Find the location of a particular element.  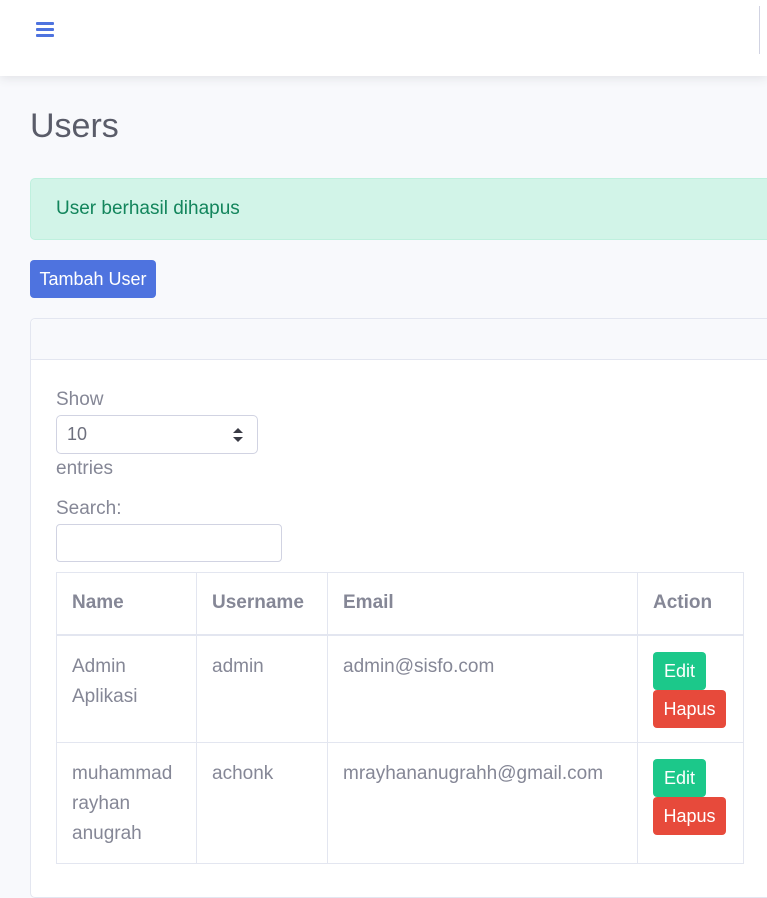

add-user-button: Tambah User is located at coordinates (93, 279).